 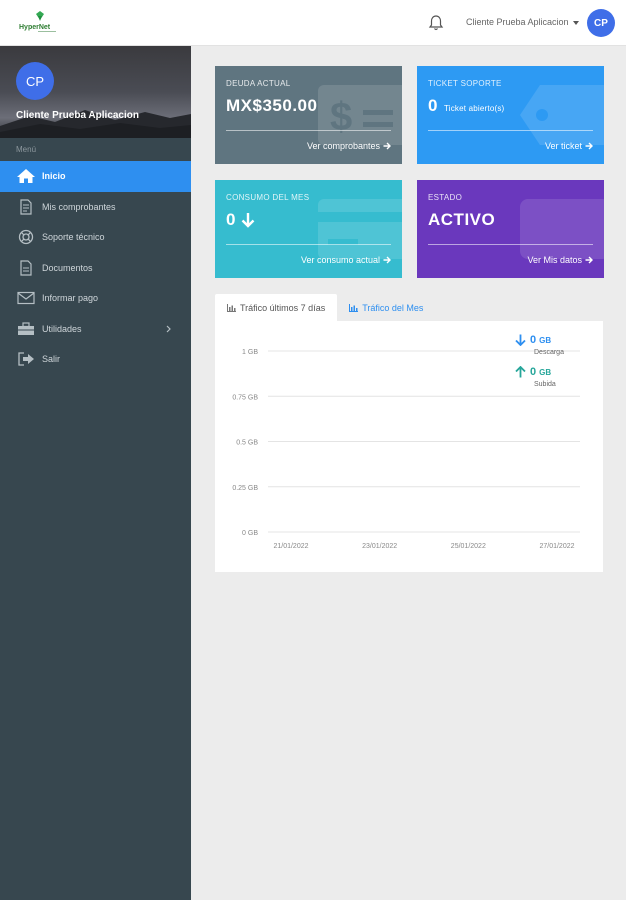 I want to click on usage-value: 0, so click(x=241, y=220).